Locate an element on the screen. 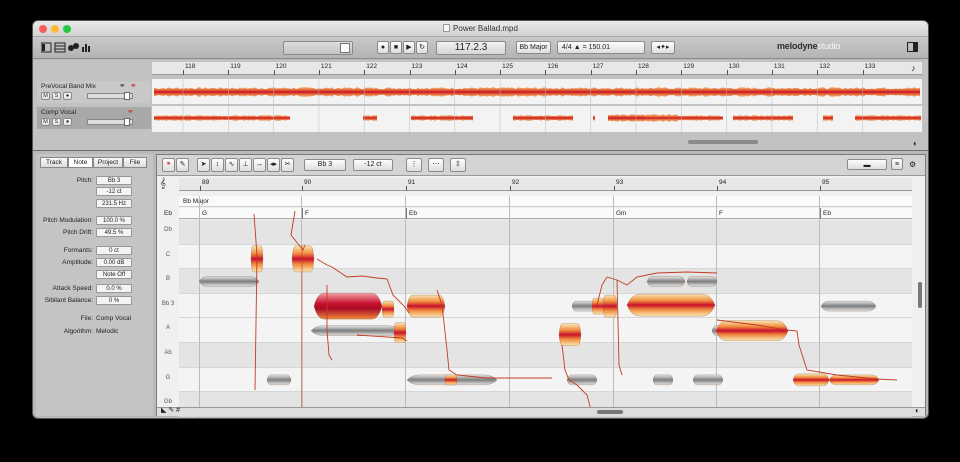 The height and width of the screenshot is (462, 960). inspector-row: Sibilant Balance: 0 % is located at coordinates (94, 301).